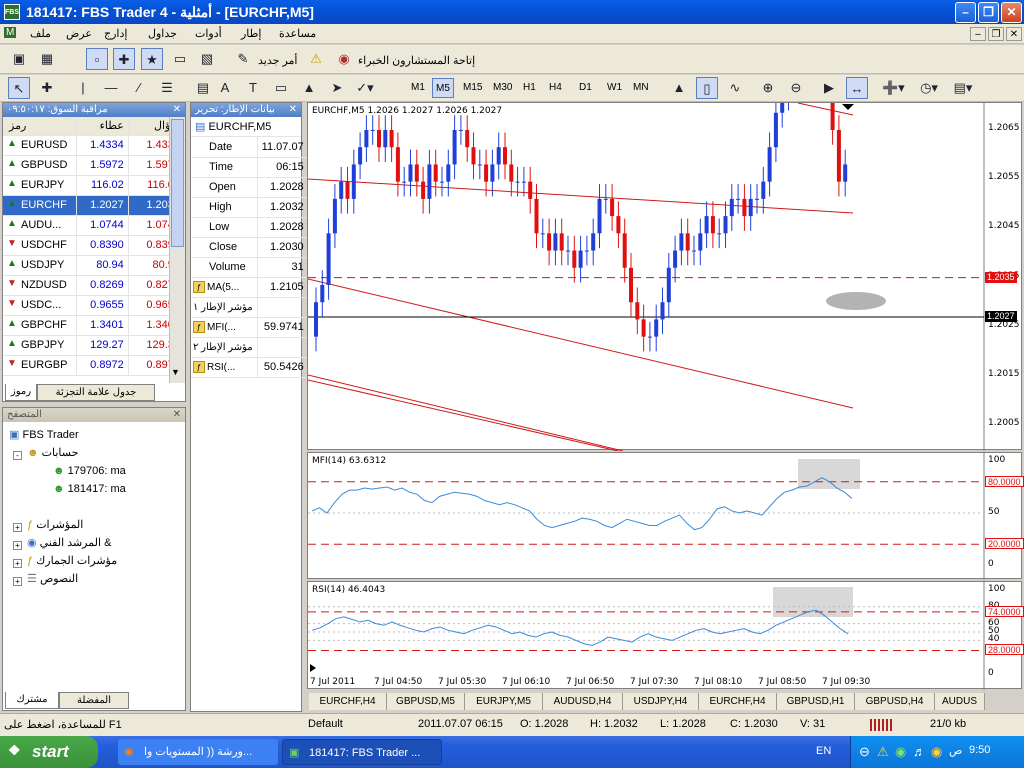  Describe the element at coordinates (585, 88) in the screenshot. I see `timeframe-d1: D1` at that location.